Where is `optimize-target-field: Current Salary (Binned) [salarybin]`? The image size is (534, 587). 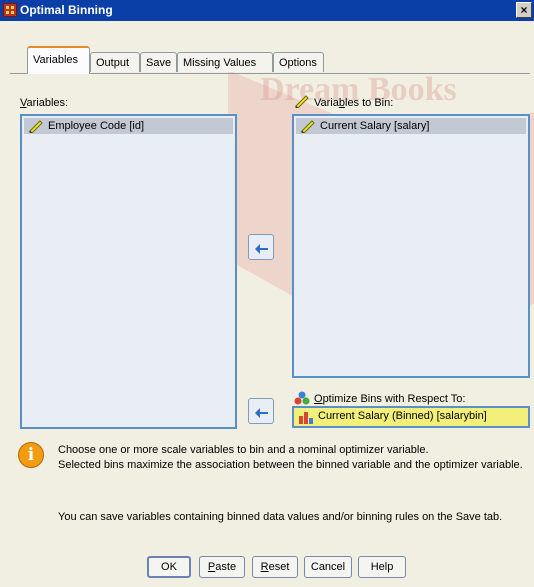
optimize-target-field: Current Salary (Binned) [salarybin] is located at coordinates (411, 417).